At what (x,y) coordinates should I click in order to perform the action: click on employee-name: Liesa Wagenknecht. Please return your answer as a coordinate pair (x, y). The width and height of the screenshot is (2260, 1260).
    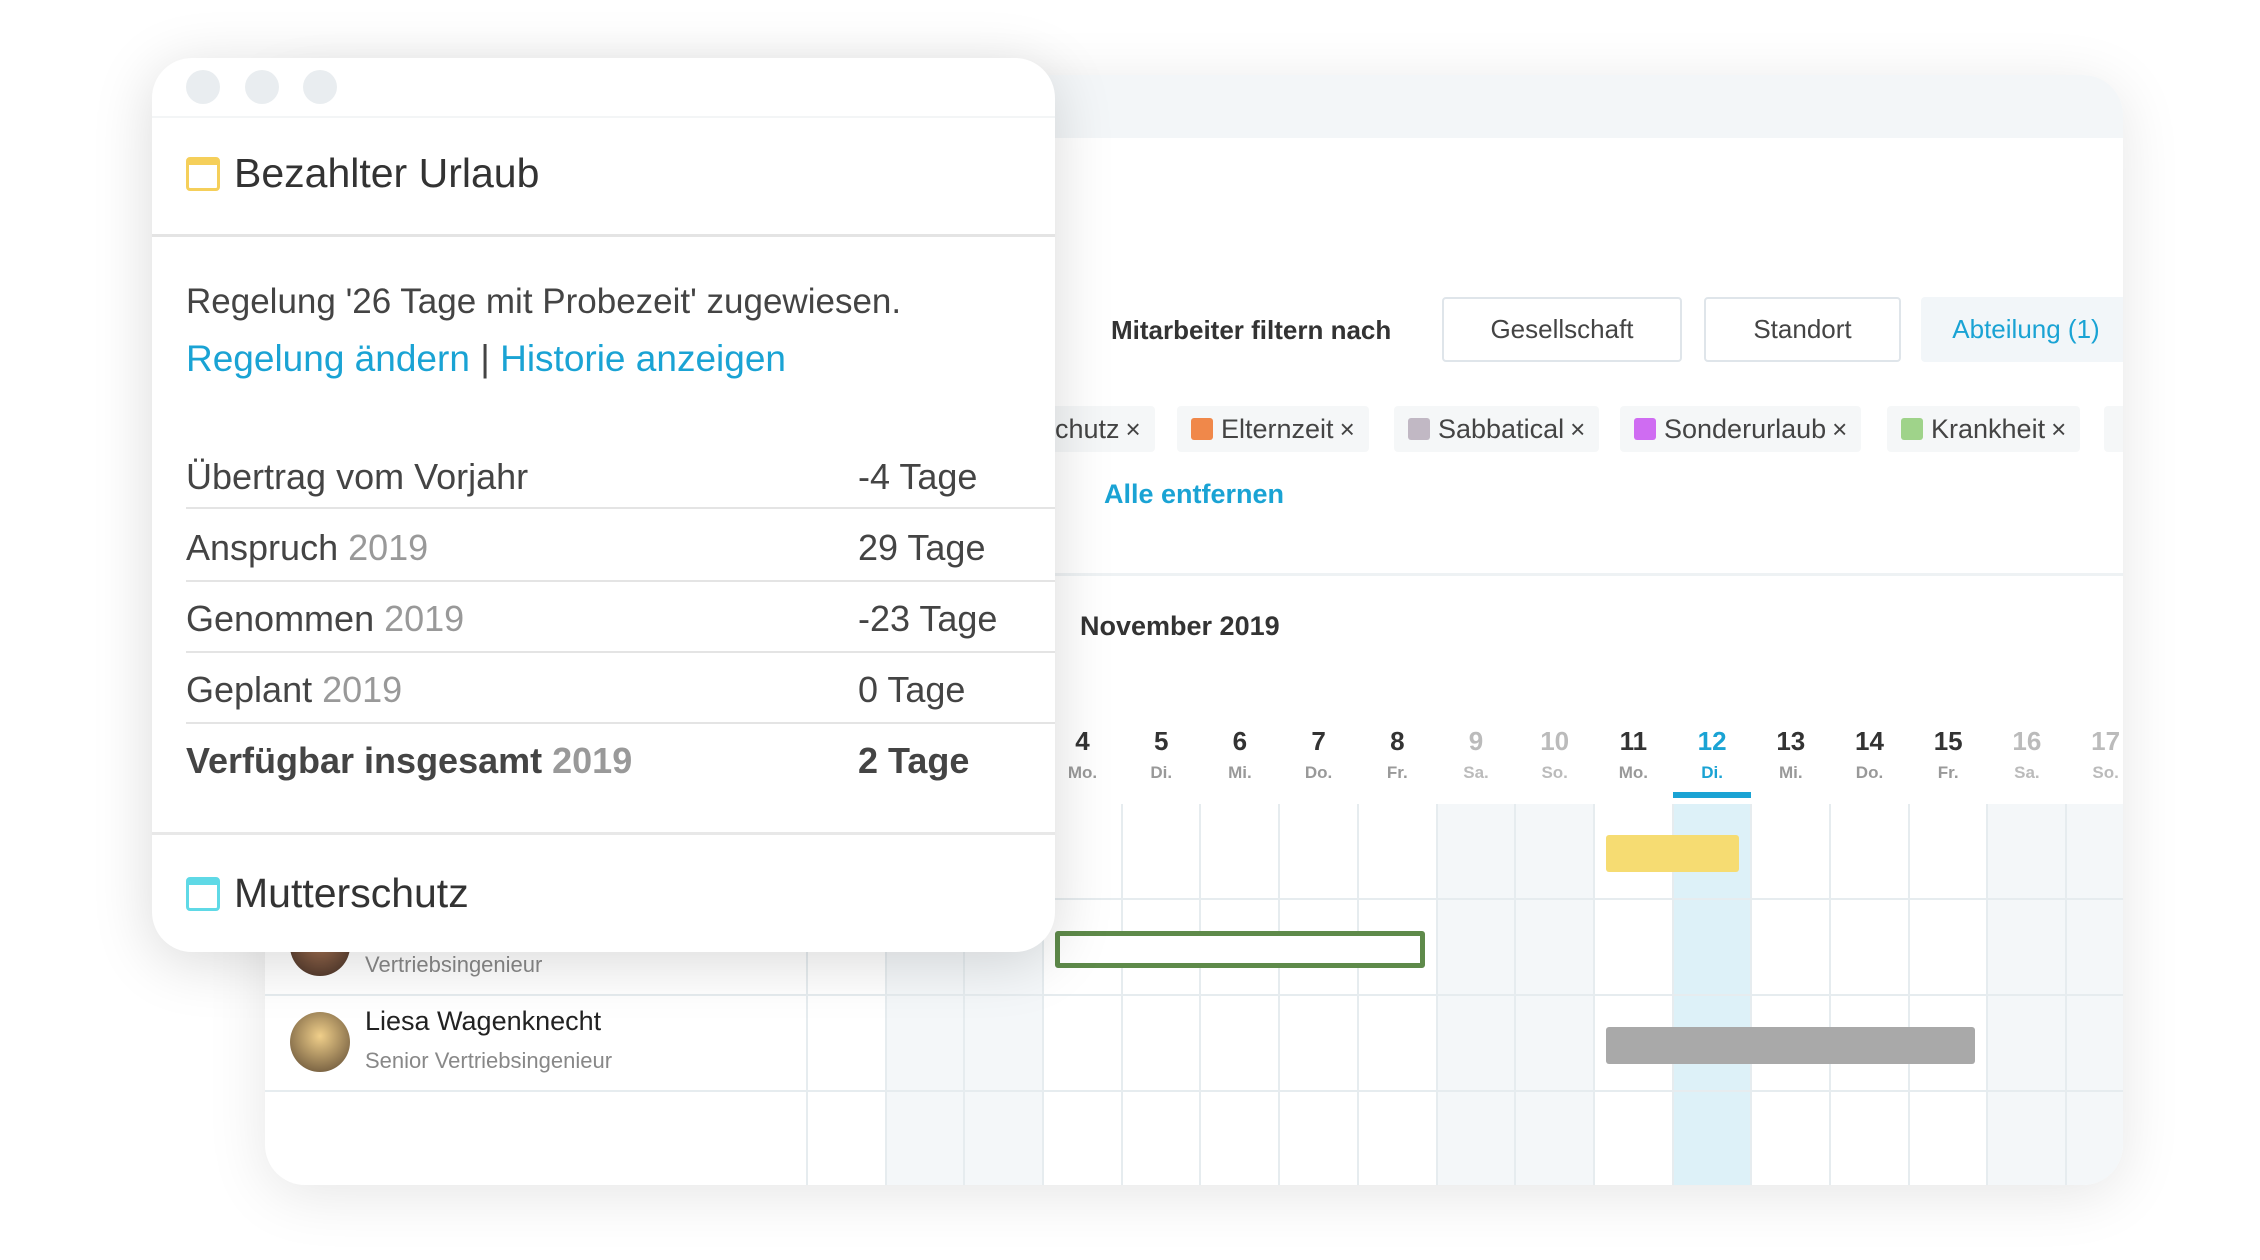
    Looking at the image, I should click on (483, 1021).